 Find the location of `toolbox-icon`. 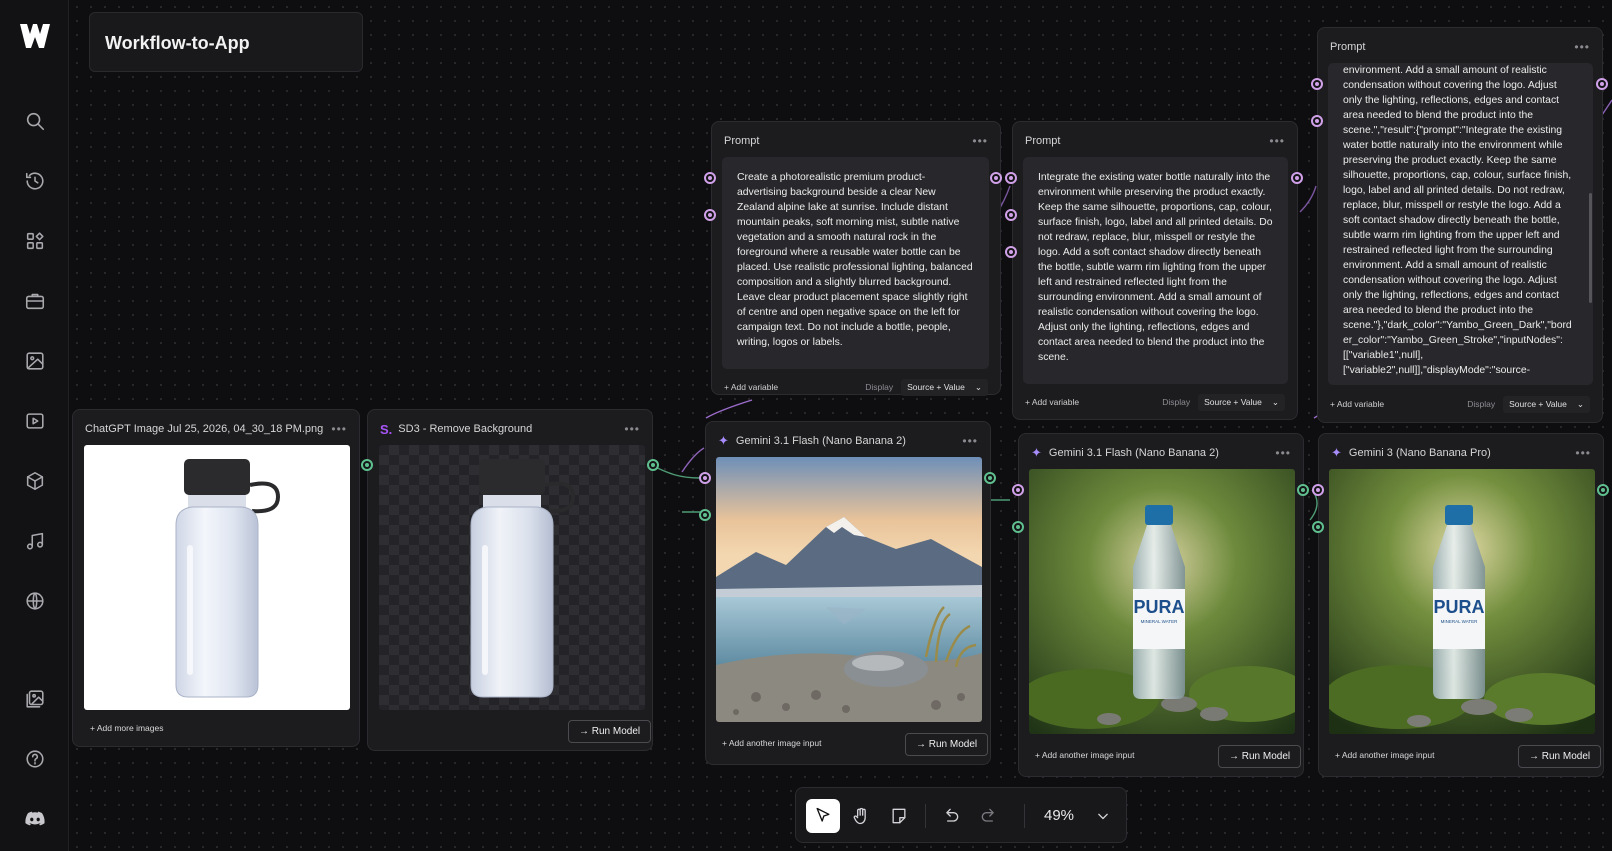

toolbox-icon is located at coordinates (35, 301).